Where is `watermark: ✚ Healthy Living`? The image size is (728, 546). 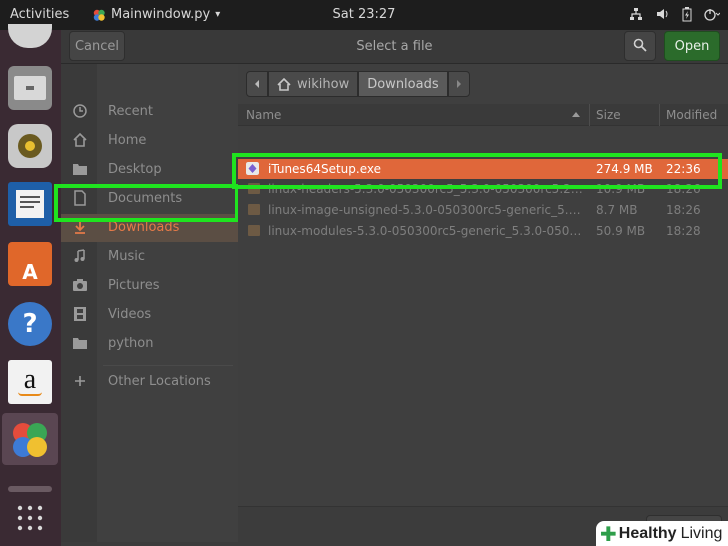
watermark: ✚ Healthy Living is located at coordinates (662, 533).